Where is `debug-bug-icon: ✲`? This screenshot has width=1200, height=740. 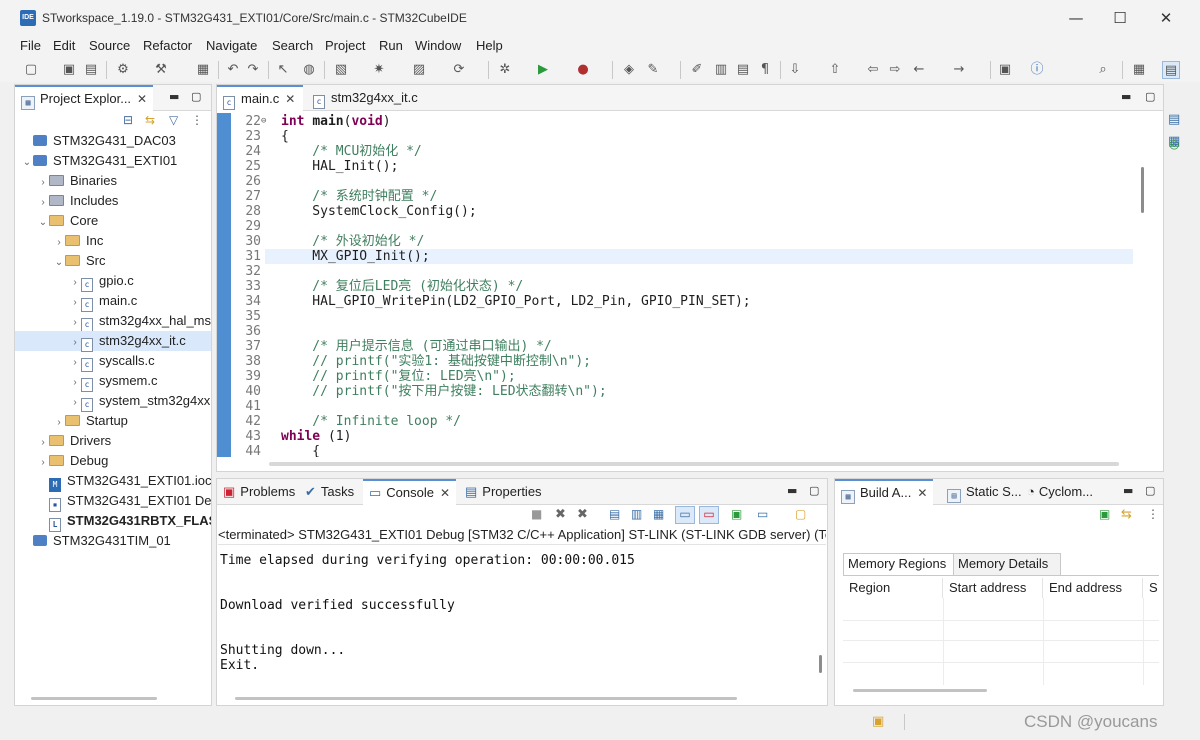
debug-bug-icon: ✲ is located at coordinates (505, 70).